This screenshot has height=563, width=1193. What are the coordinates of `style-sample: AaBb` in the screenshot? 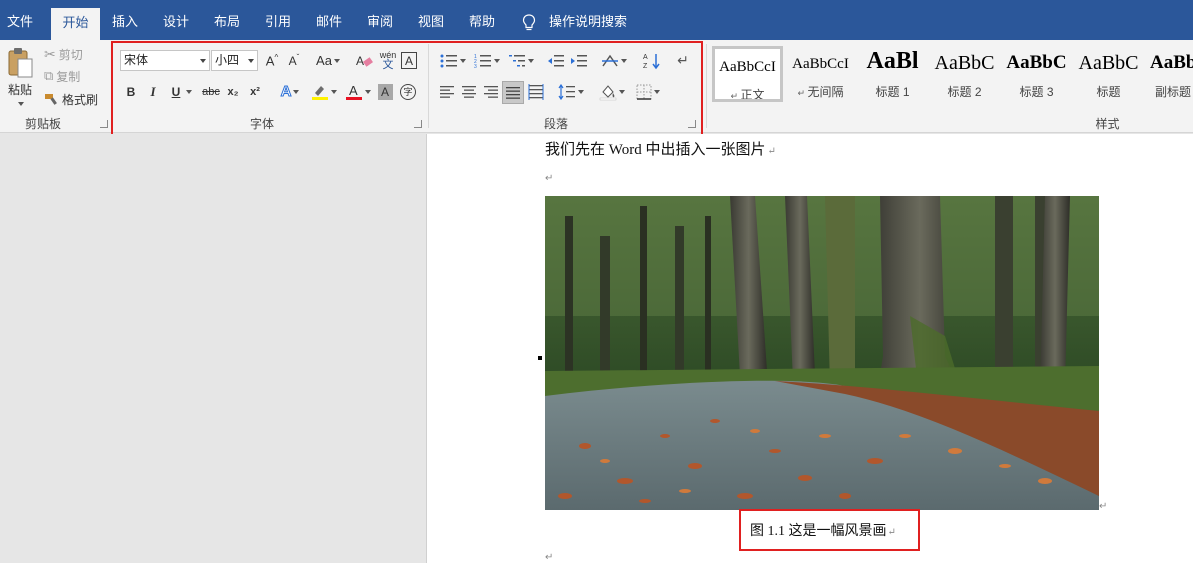 It's located at (1171, 62).